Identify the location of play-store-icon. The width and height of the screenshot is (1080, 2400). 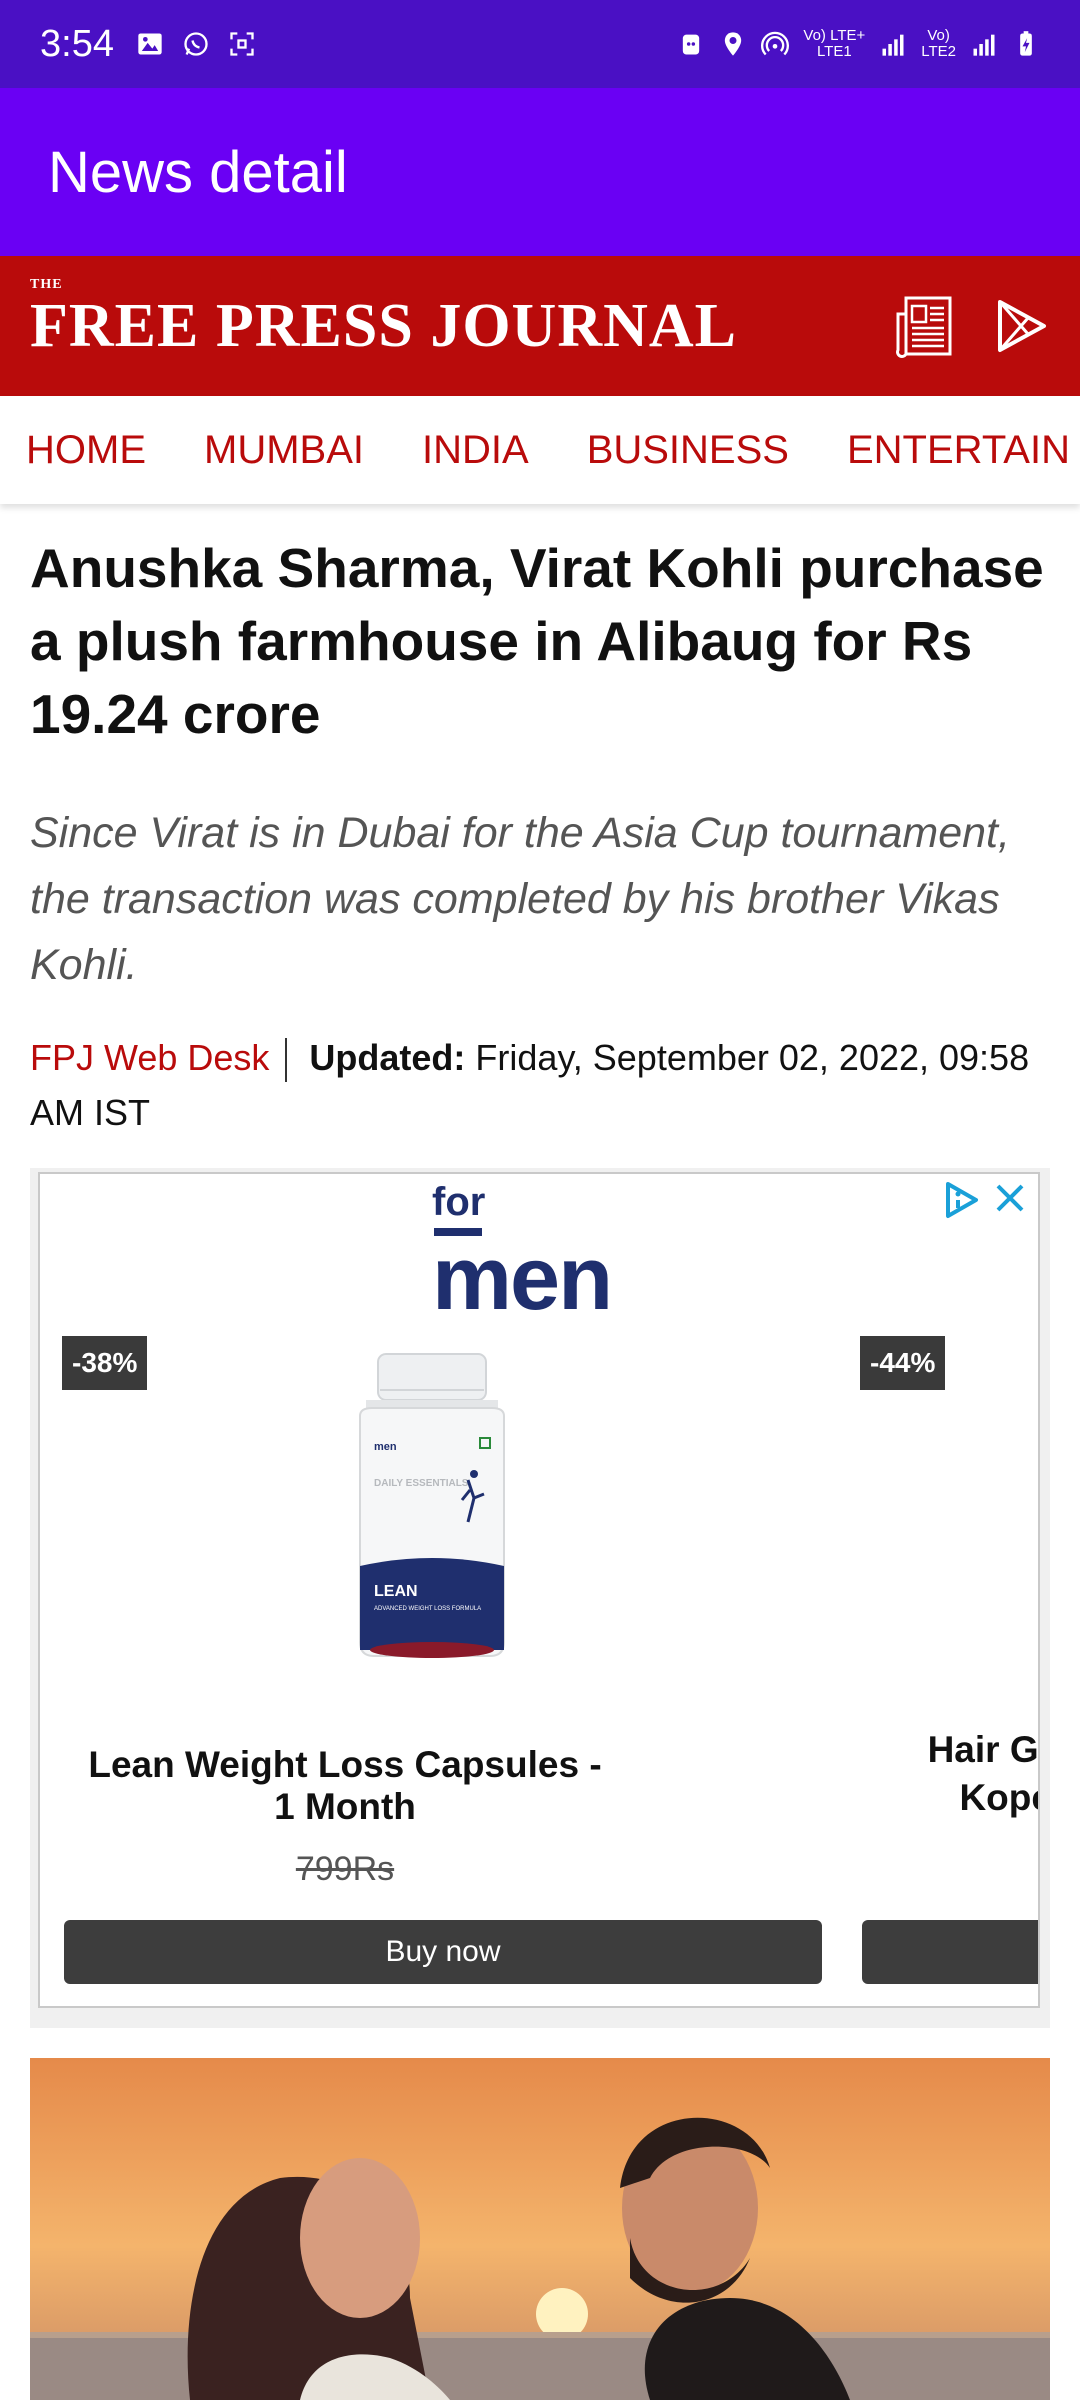
(1022, 326).